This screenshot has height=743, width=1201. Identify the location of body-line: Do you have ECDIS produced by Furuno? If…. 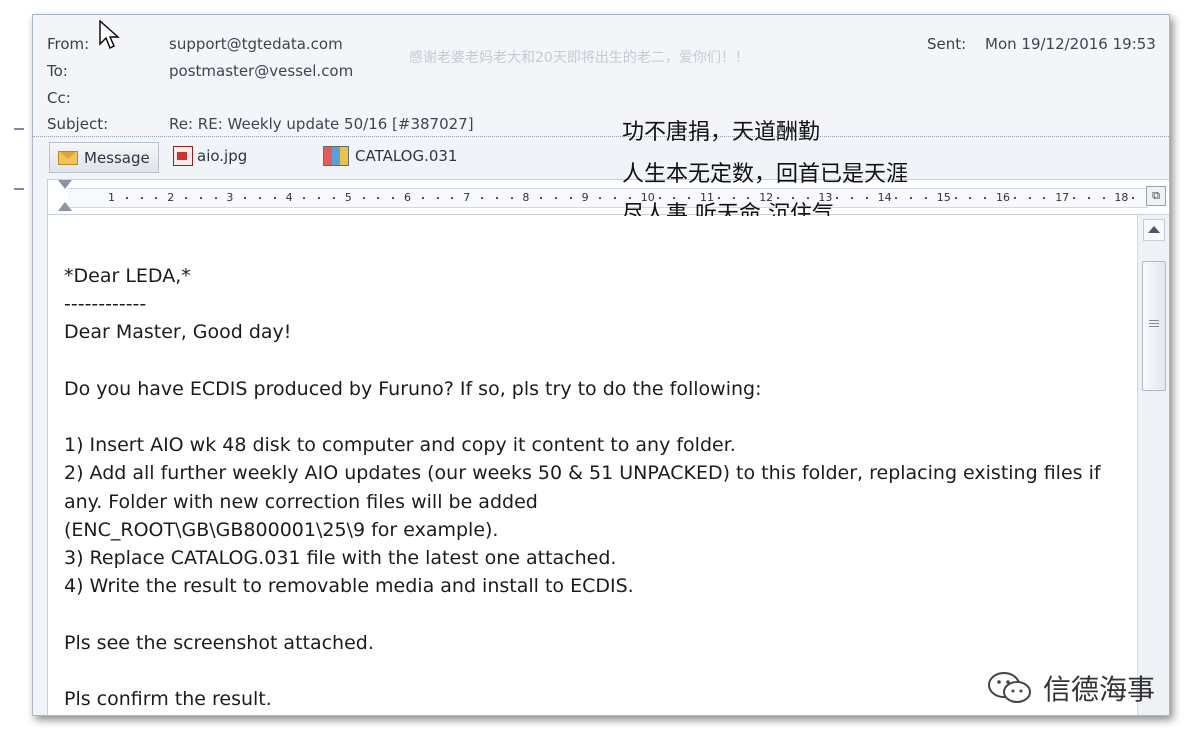
(413, 388).